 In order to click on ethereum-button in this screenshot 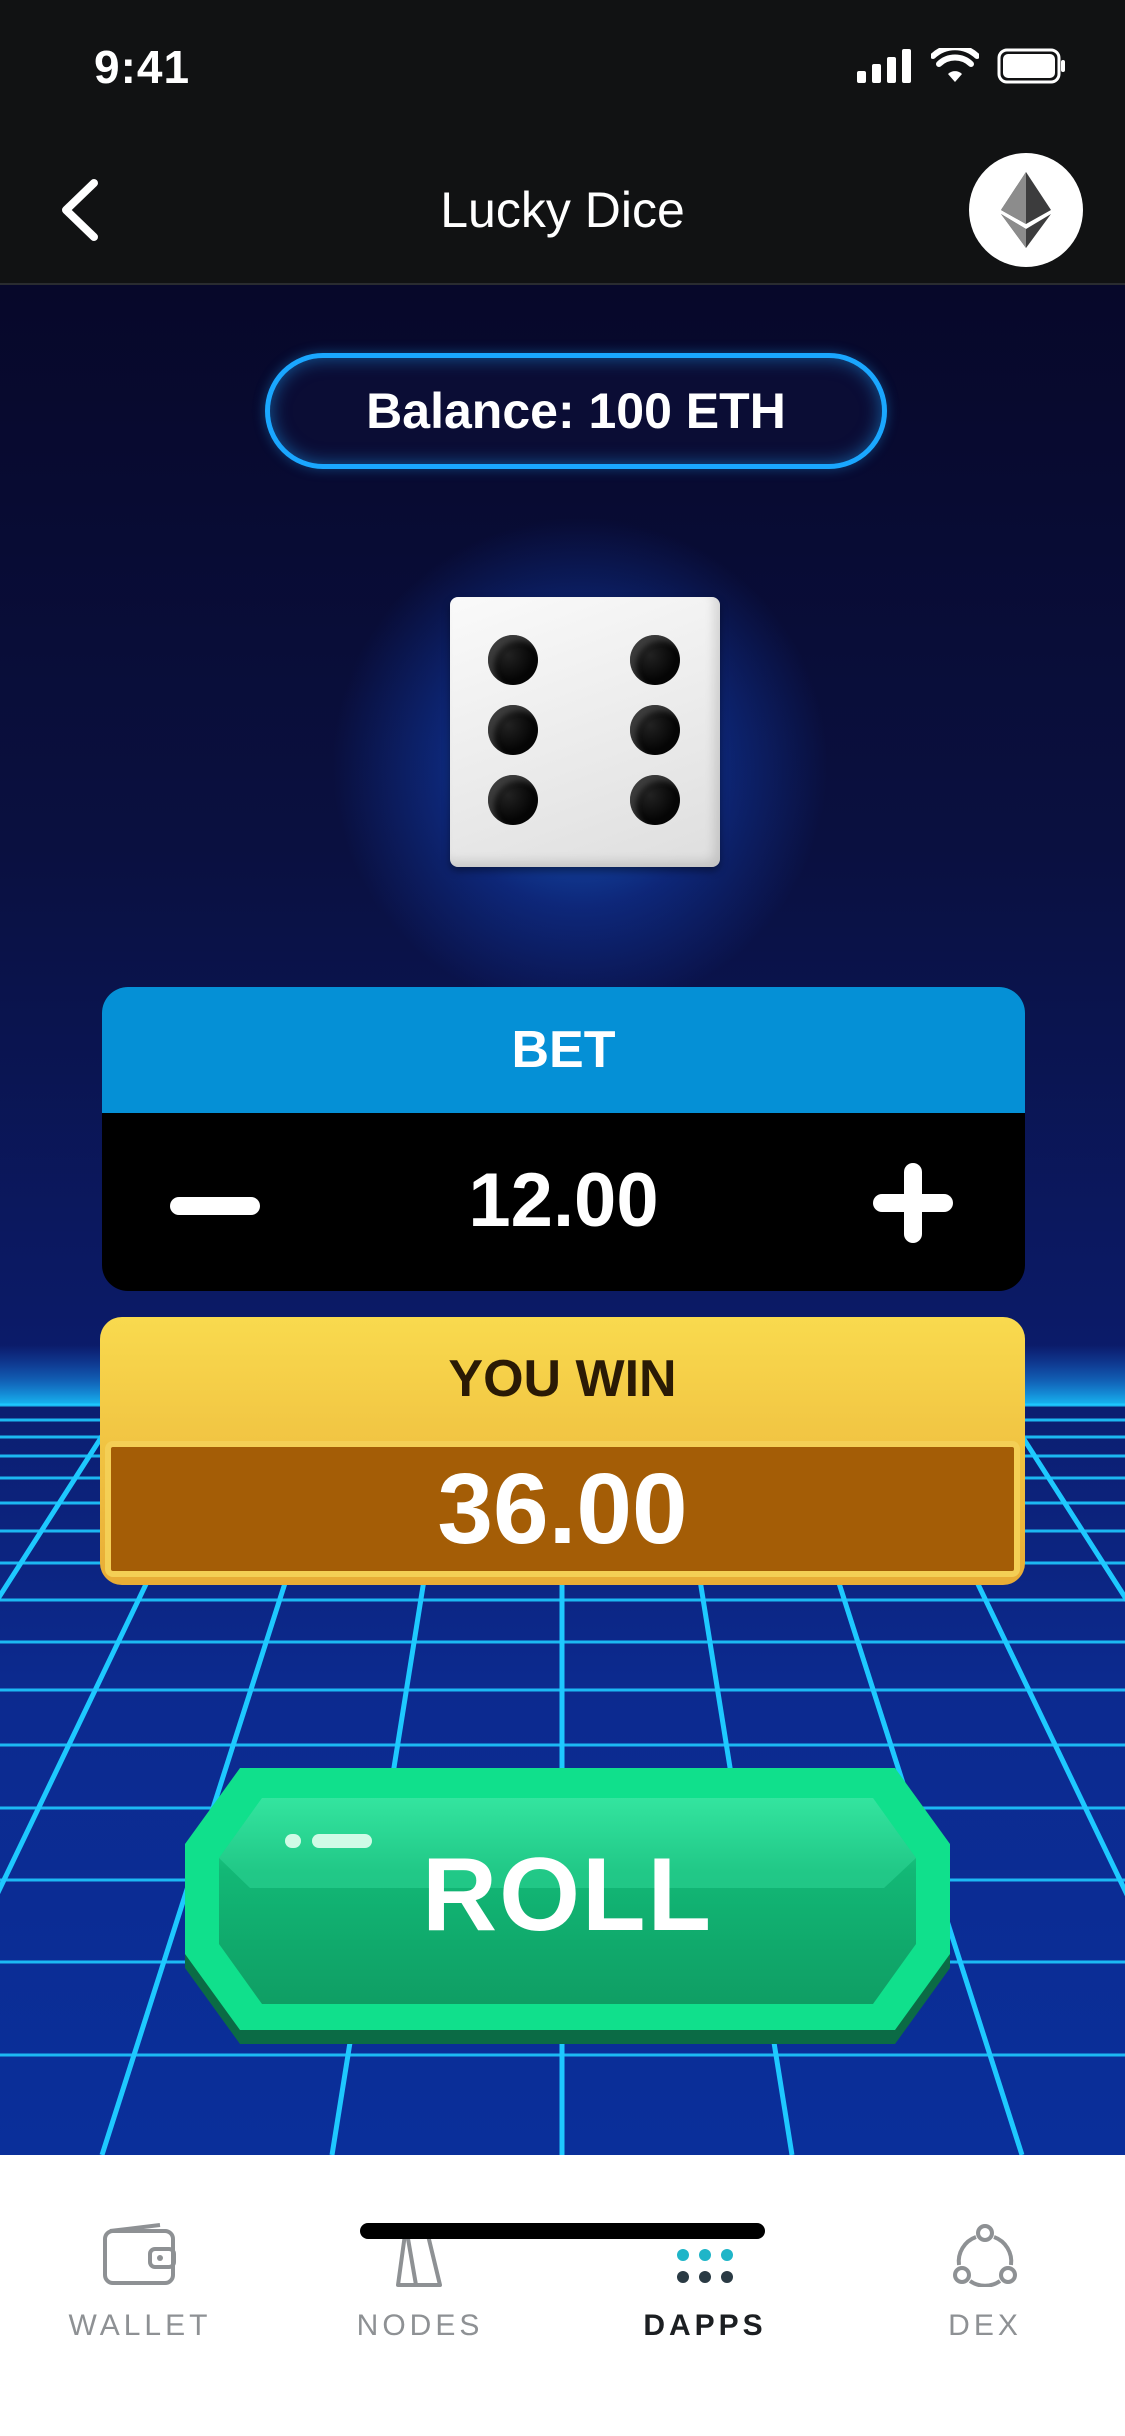, I will do `click(1026, 210)`.